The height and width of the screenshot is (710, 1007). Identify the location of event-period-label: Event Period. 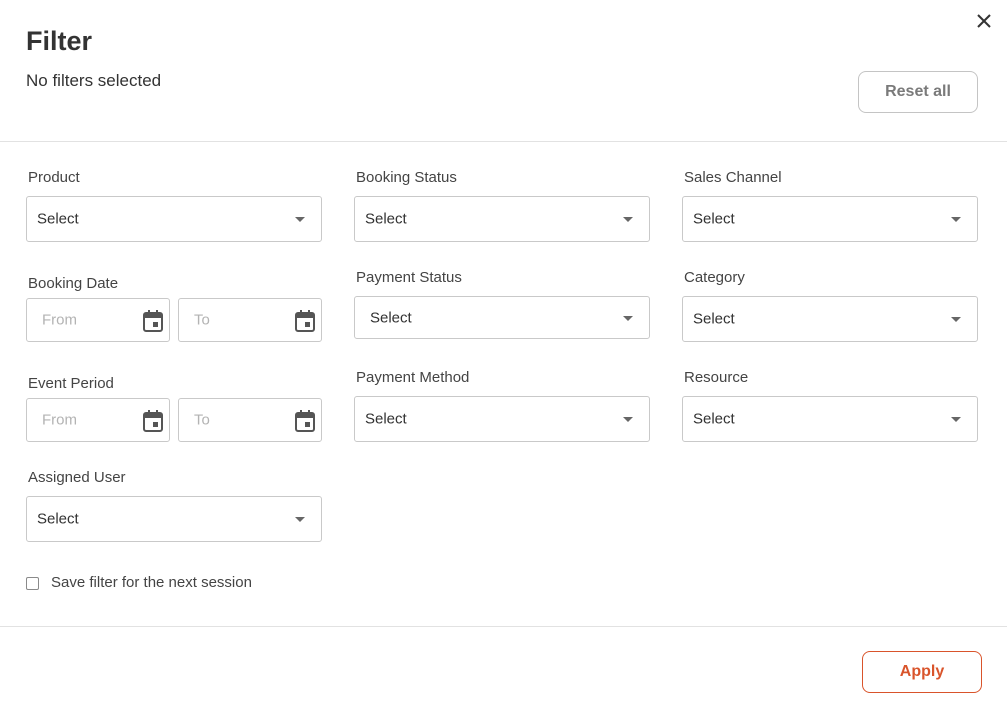
(71, 383).